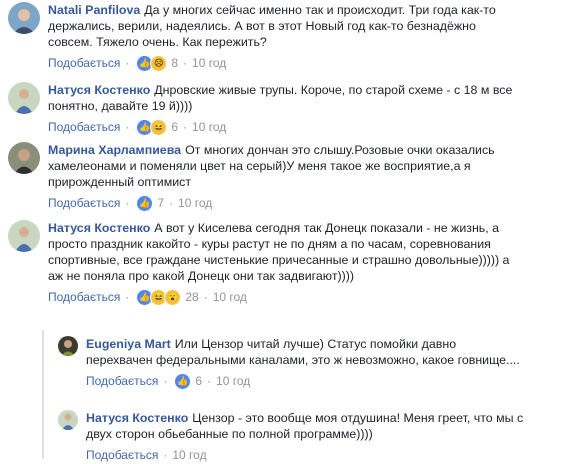 Image resolution: width=569 pixels, height=464 pixels. I want to click on comment-meta: Подобається · 👍 7 · 10 год, so click(130, 203).